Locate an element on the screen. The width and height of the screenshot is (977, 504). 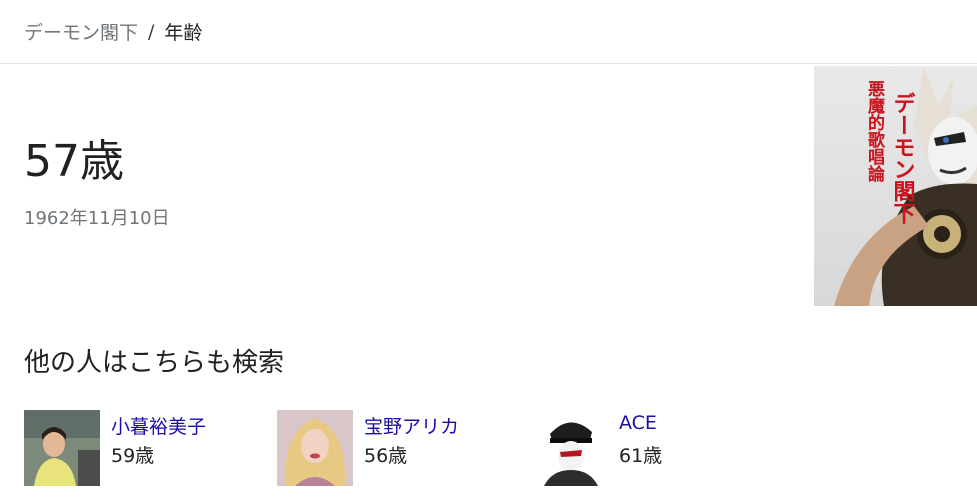
related-person-card: 宝野アリカ 56歳 is located at coordinates (397, 448).